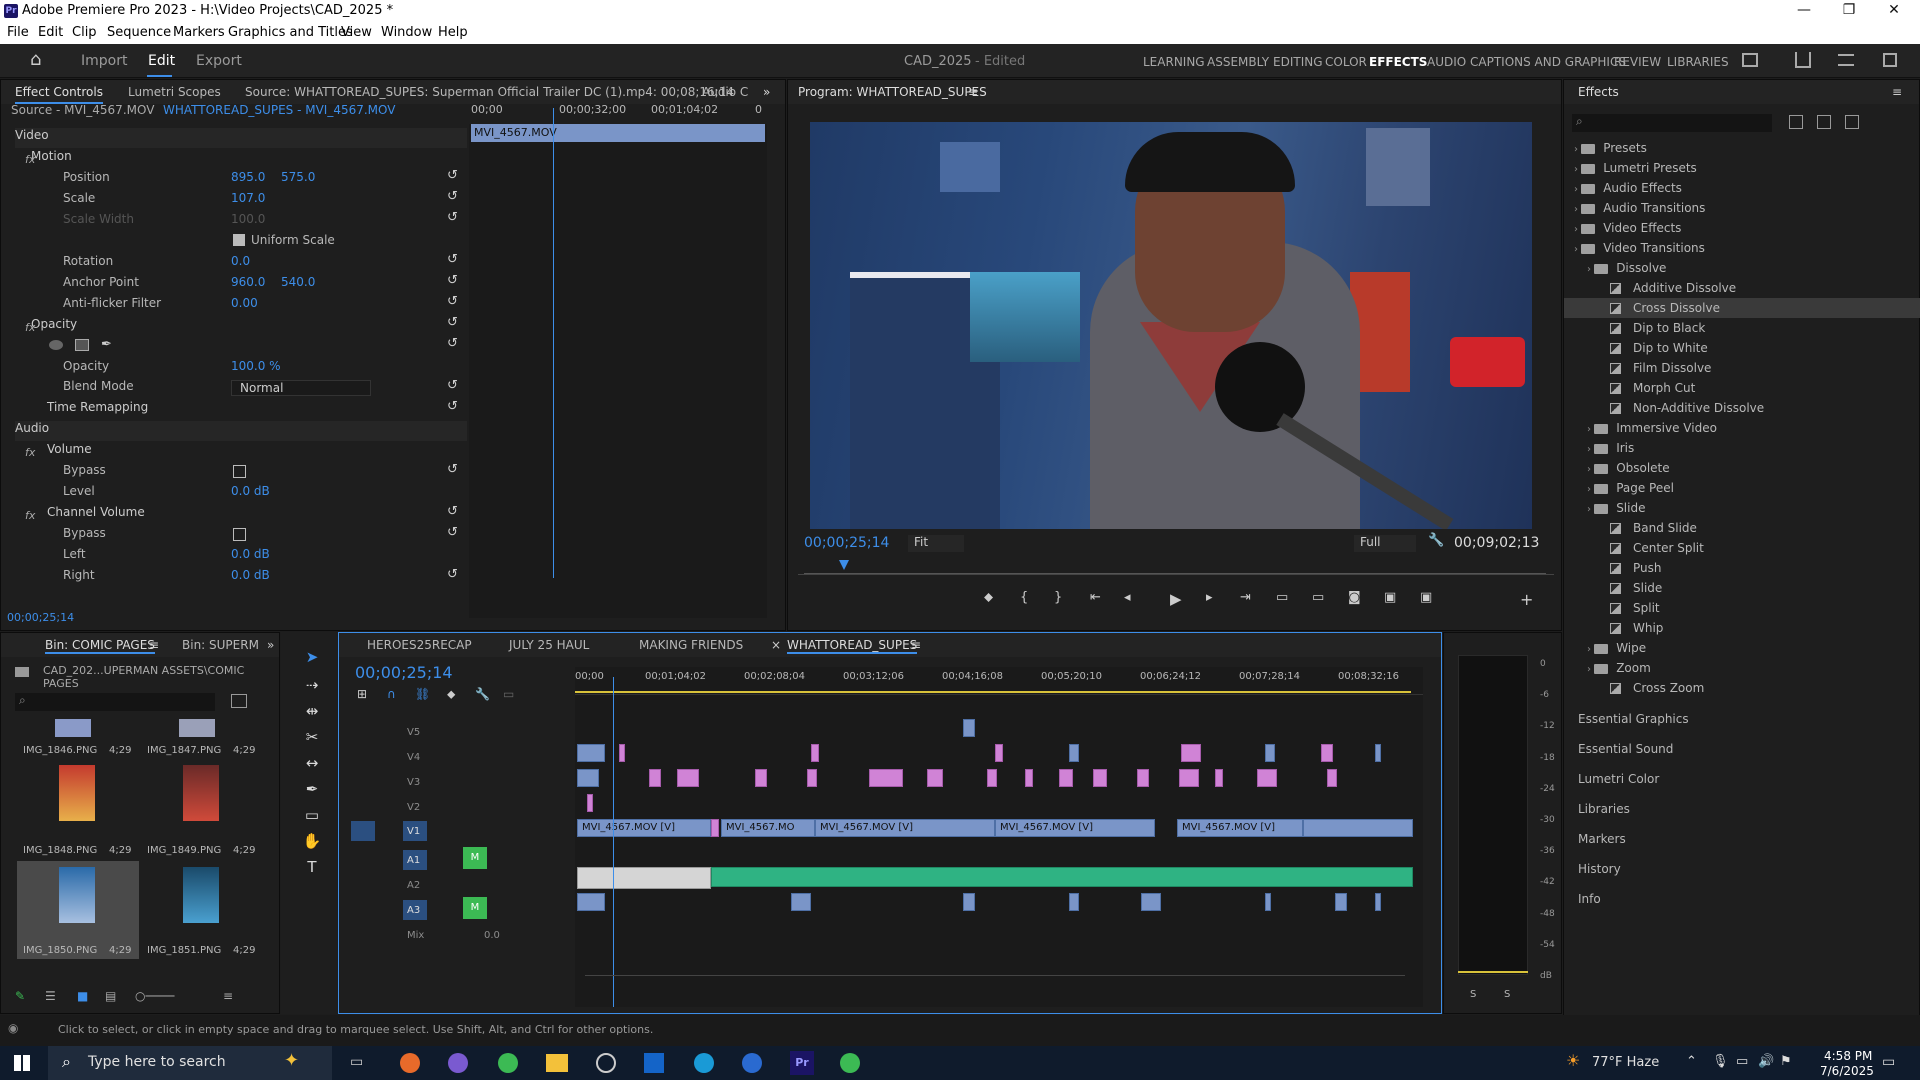  What do you see at coordinates (1852, 122) in the screenshot?
I see `yuv-effects-icon` at bounding box center [1852, 122].